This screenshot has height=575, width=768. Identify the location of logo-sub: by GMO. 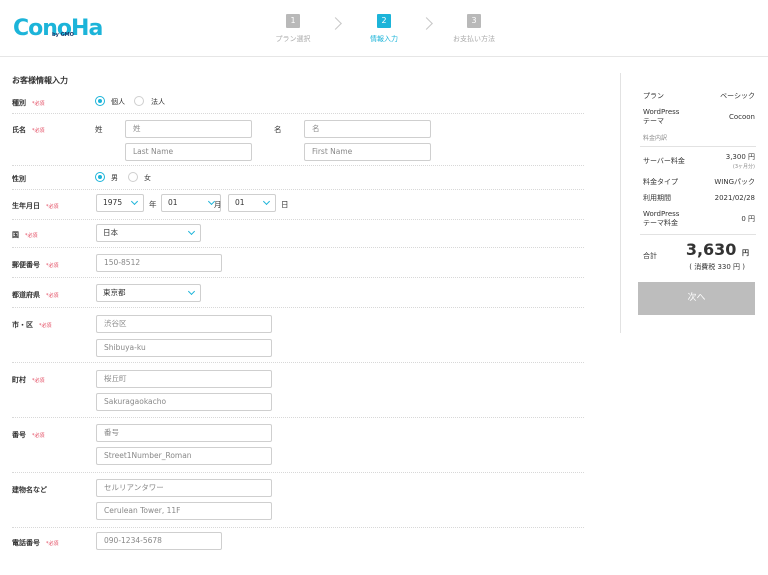
(63, 35).